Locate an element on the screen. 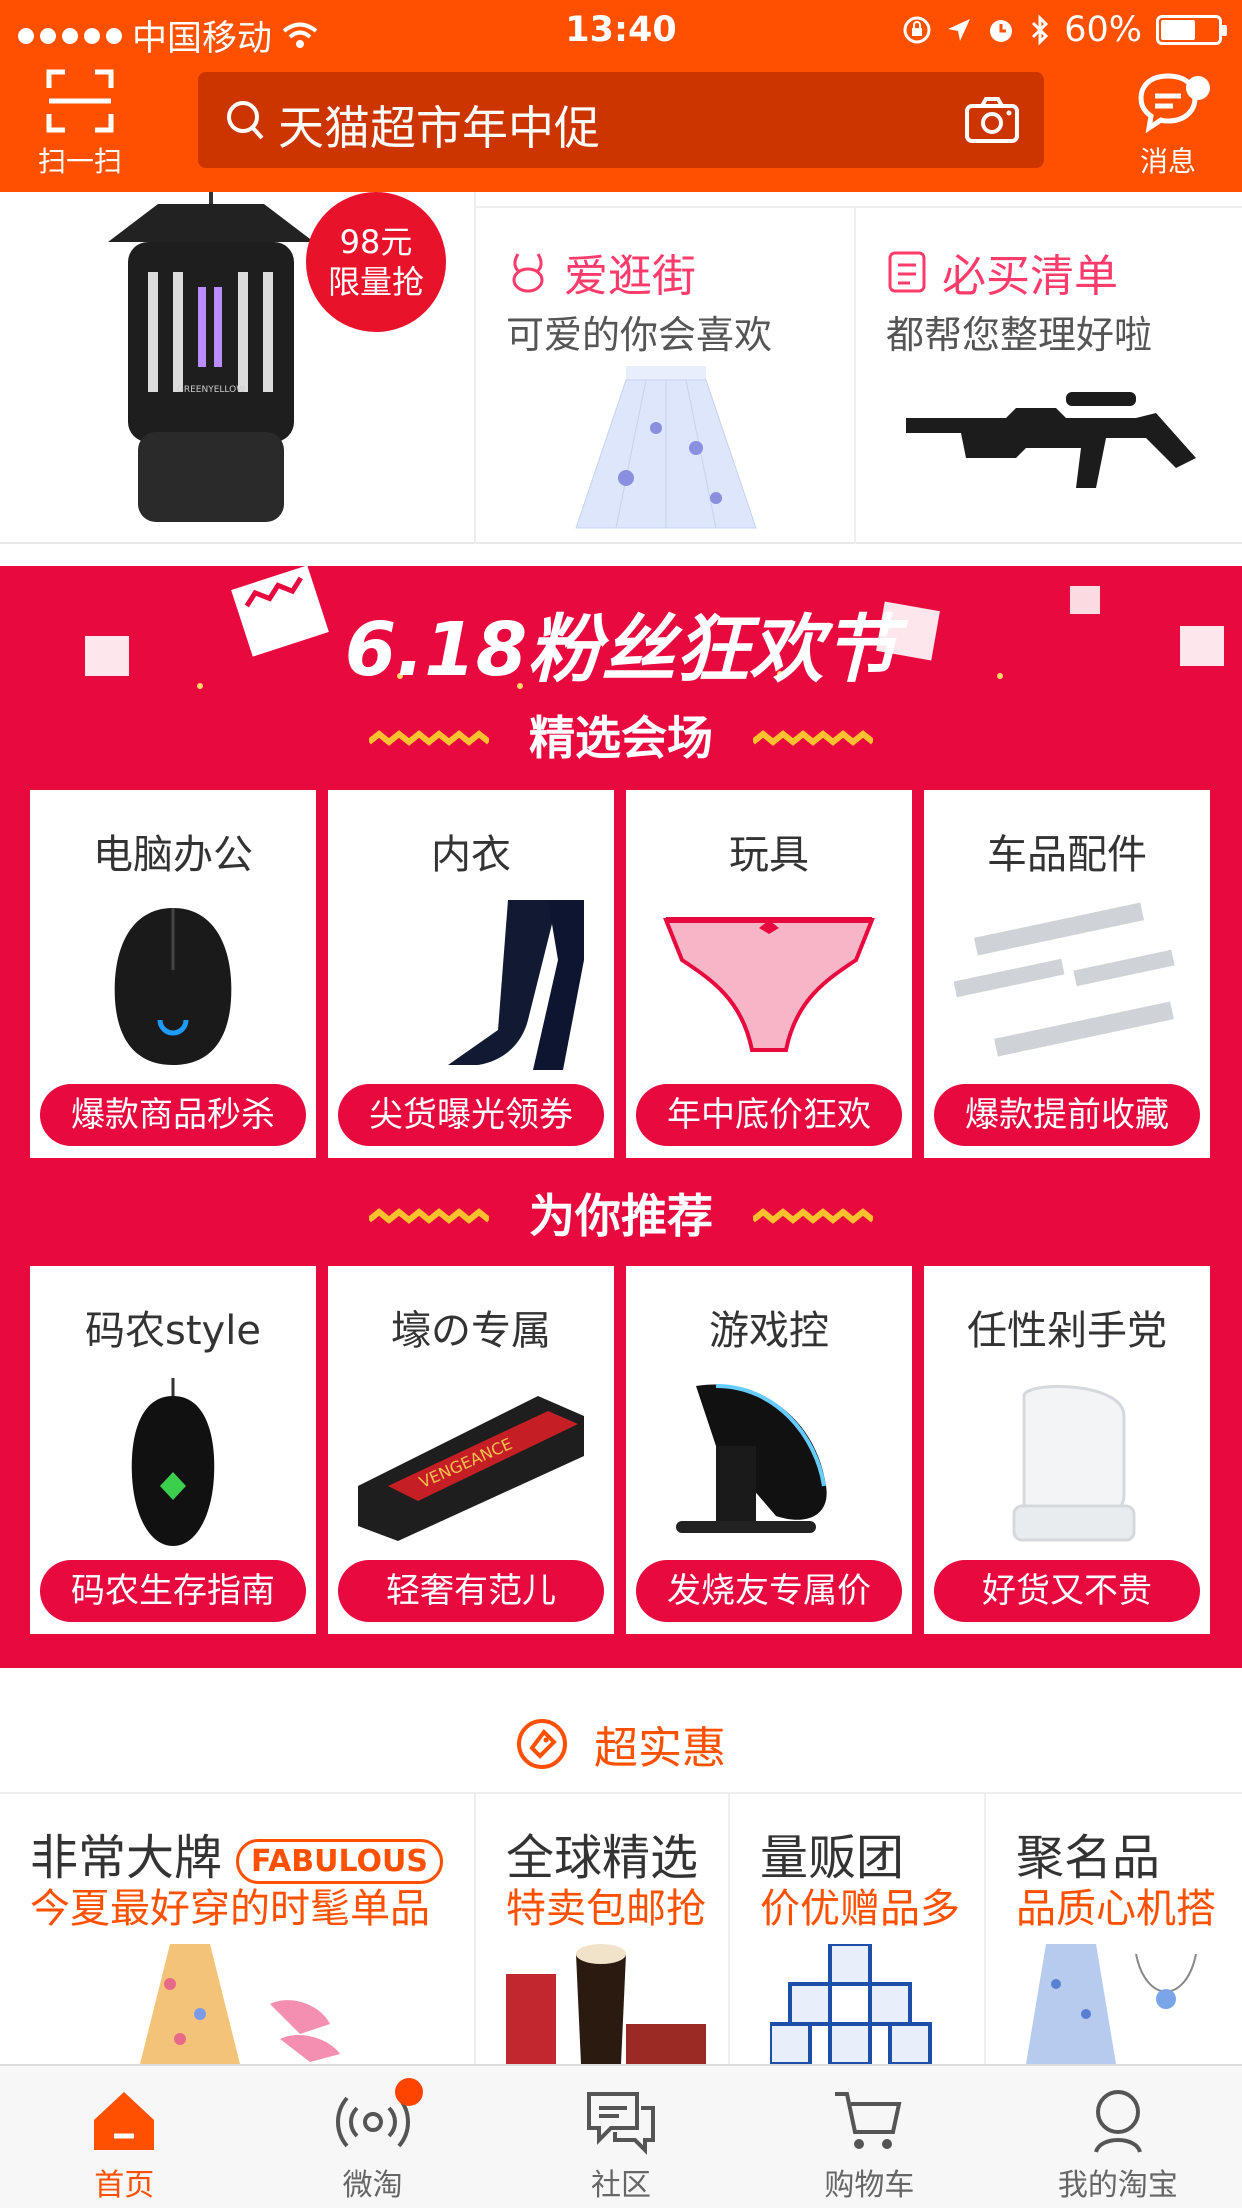  section-title-featured: 精选会场 is located at coordinates (621, 735).